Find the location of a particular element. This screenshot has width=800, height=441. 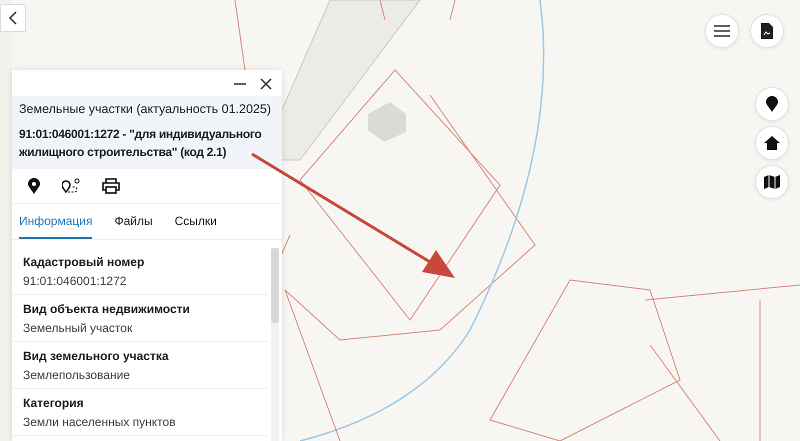

route-icon is located at coordinates (71, 186).